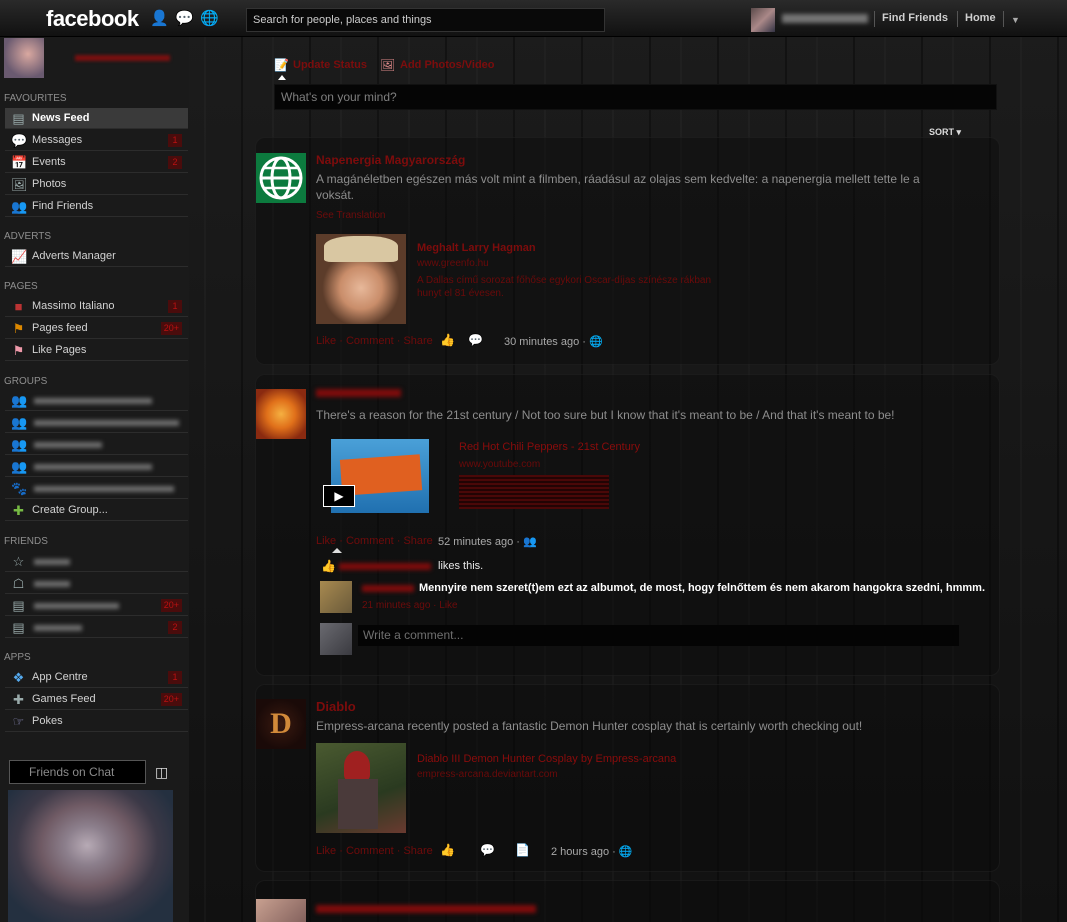  I want to click on play-button-icon: ▶, so click(339, 496).